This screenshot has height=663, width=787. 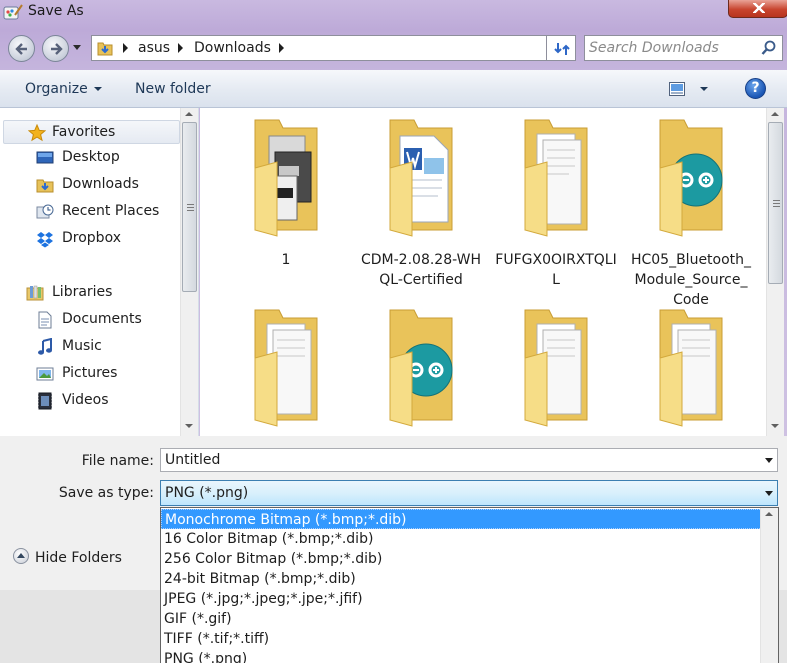 What do you see at coordinates (45, 157) in the screenshot?
I see `desktop-icon` at bounding box center [45, 157].